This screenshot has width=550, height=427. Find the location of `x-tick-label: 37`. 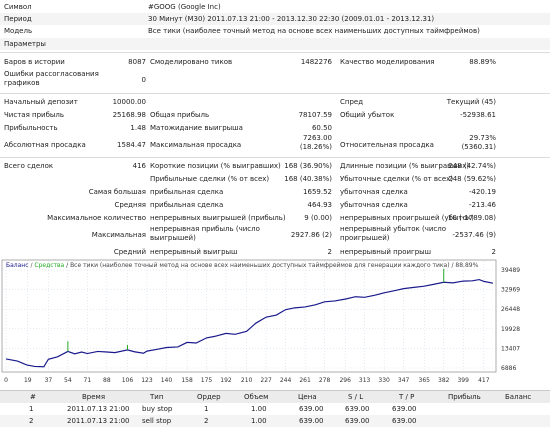

x-tick-label: 37 is located at coordinates (49, 380).